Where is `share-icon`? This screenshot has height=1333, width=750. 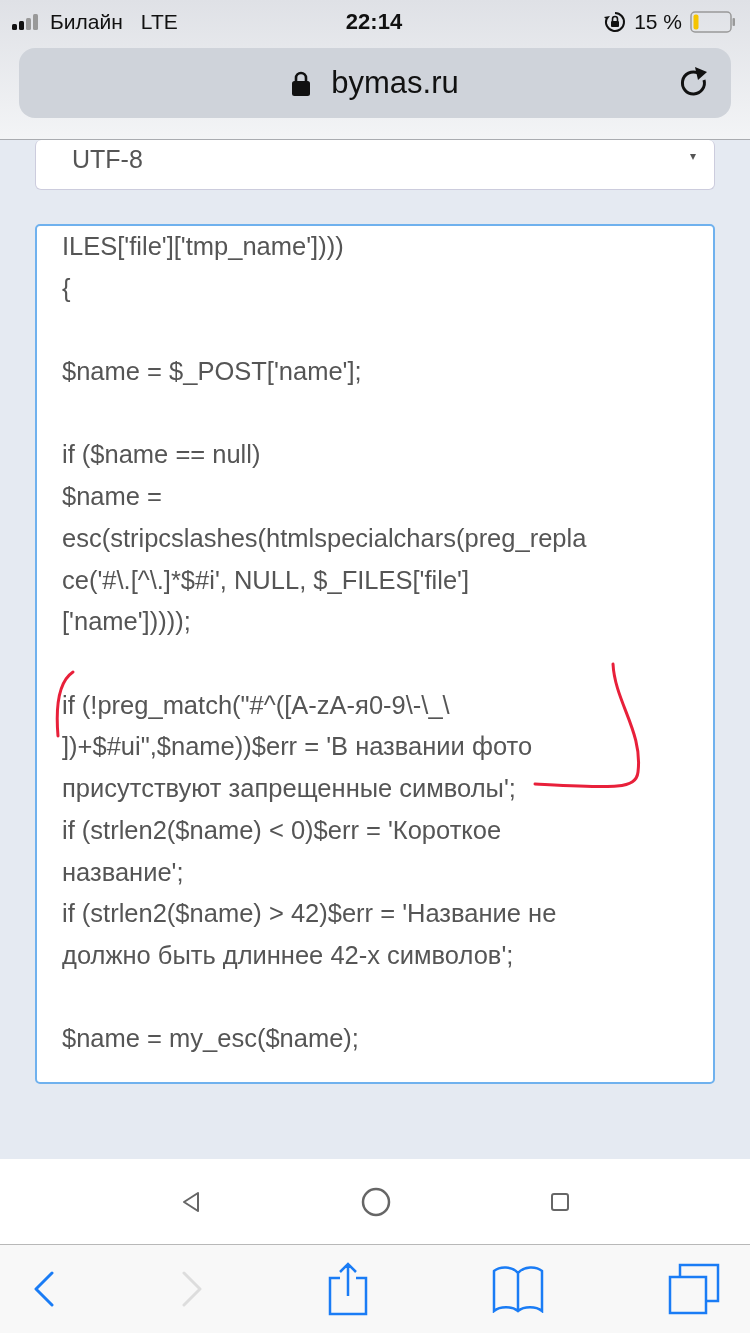 share-icon is located at coordinates (348, 1289).